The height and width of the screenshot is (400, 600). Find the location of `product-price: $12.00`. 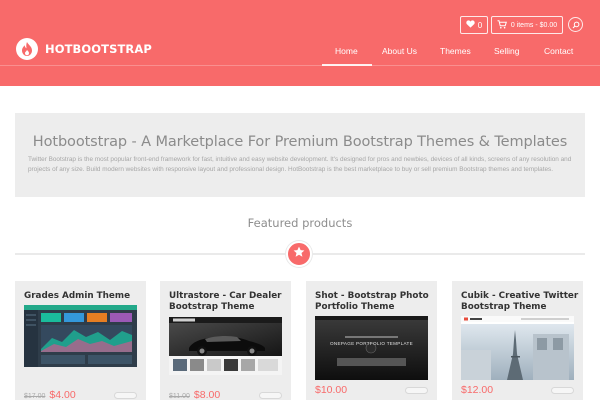

product-price: $12.00 is located at coordinates (477, 390).